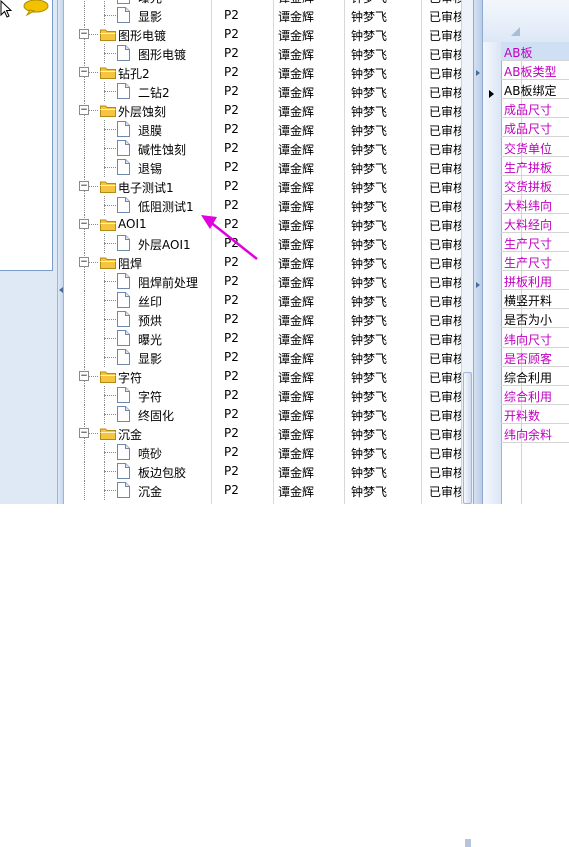 Image resolution: width=569 pixels, height=847 pixels. What do you see at coordinates (535, 433) in the screenshot?
I see `property-row: 纬向余料` at bounding box center [535, 433].